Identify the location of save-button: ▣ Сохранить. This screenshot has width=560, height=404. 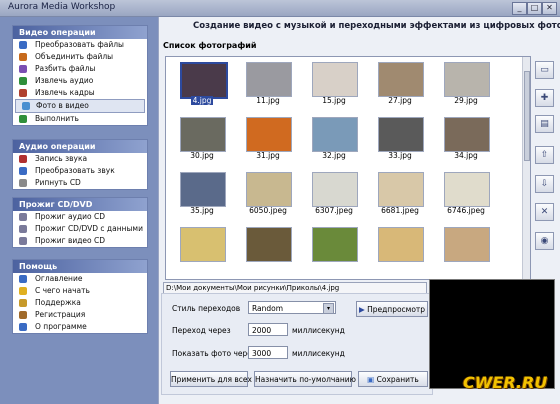
(393, 379).